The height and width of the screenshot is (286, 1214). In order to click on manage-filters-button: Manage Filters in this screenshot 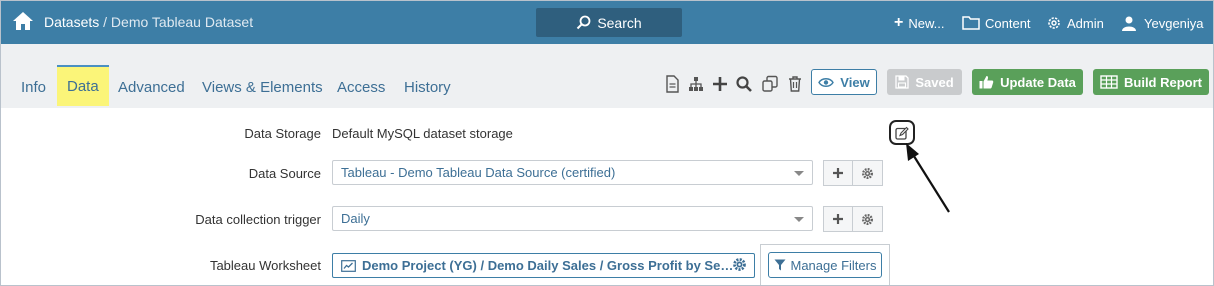, I will do `click(825, 265)`.